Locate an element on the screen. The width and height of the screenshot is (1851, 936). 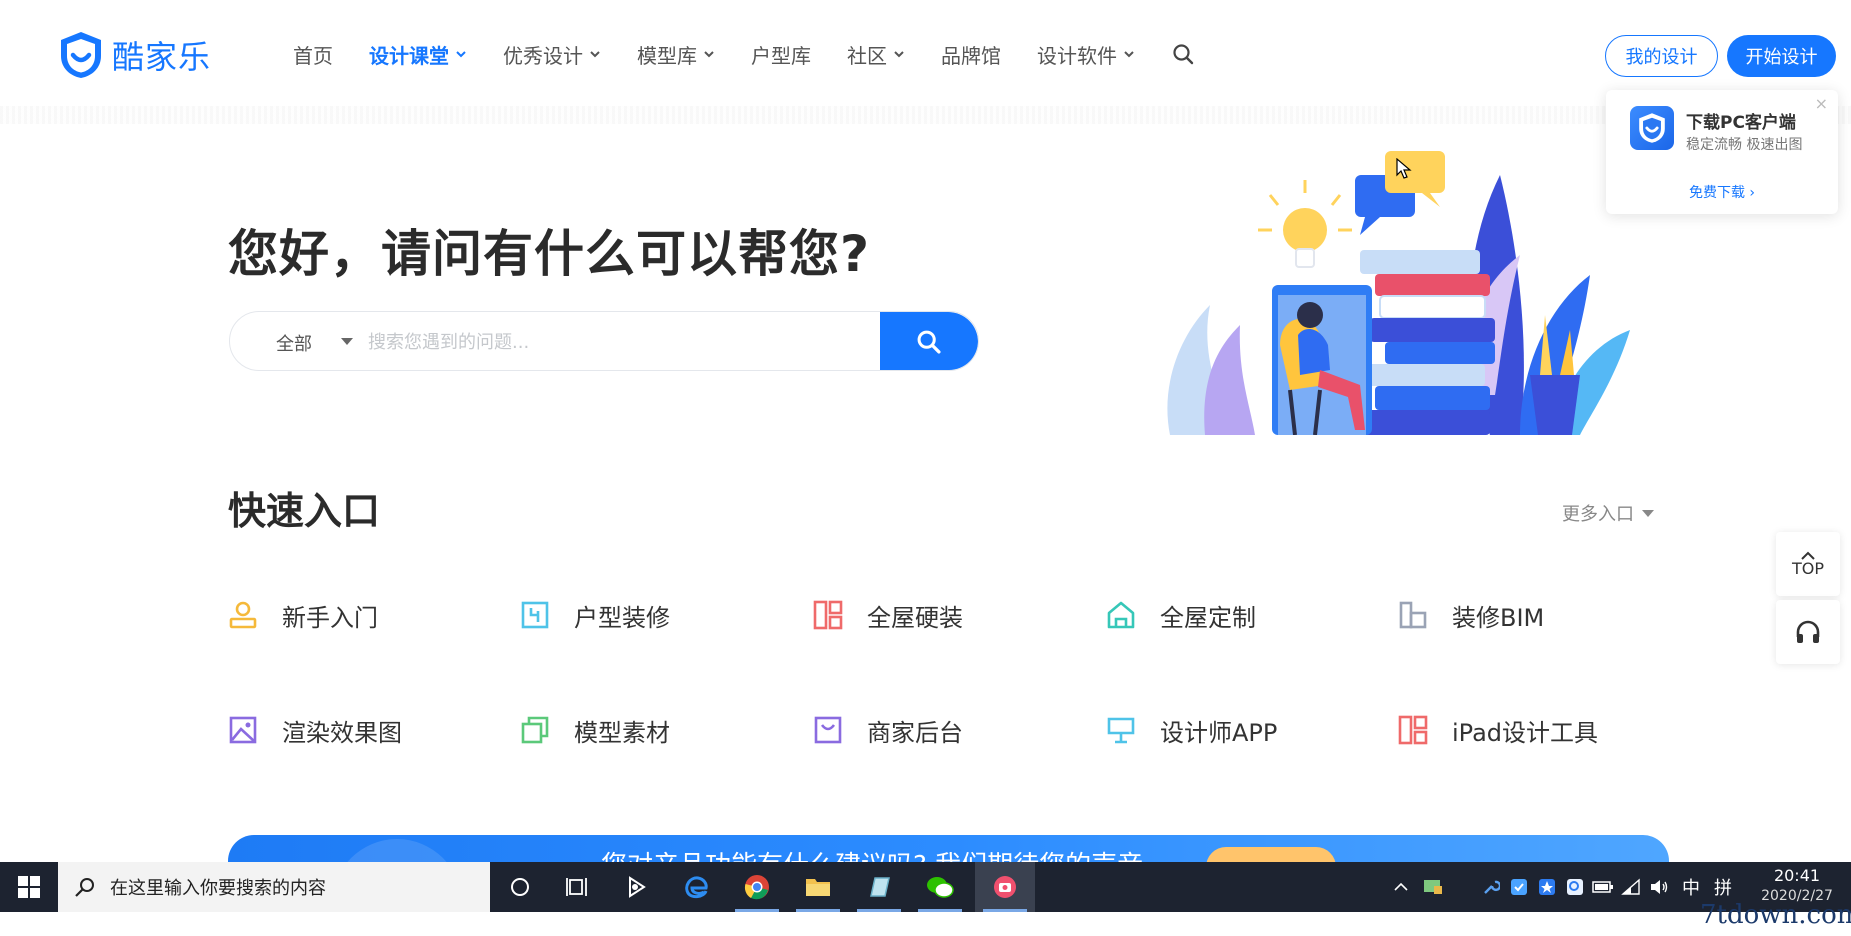
chevron-up-icon is located at coordinates (1401, 886).